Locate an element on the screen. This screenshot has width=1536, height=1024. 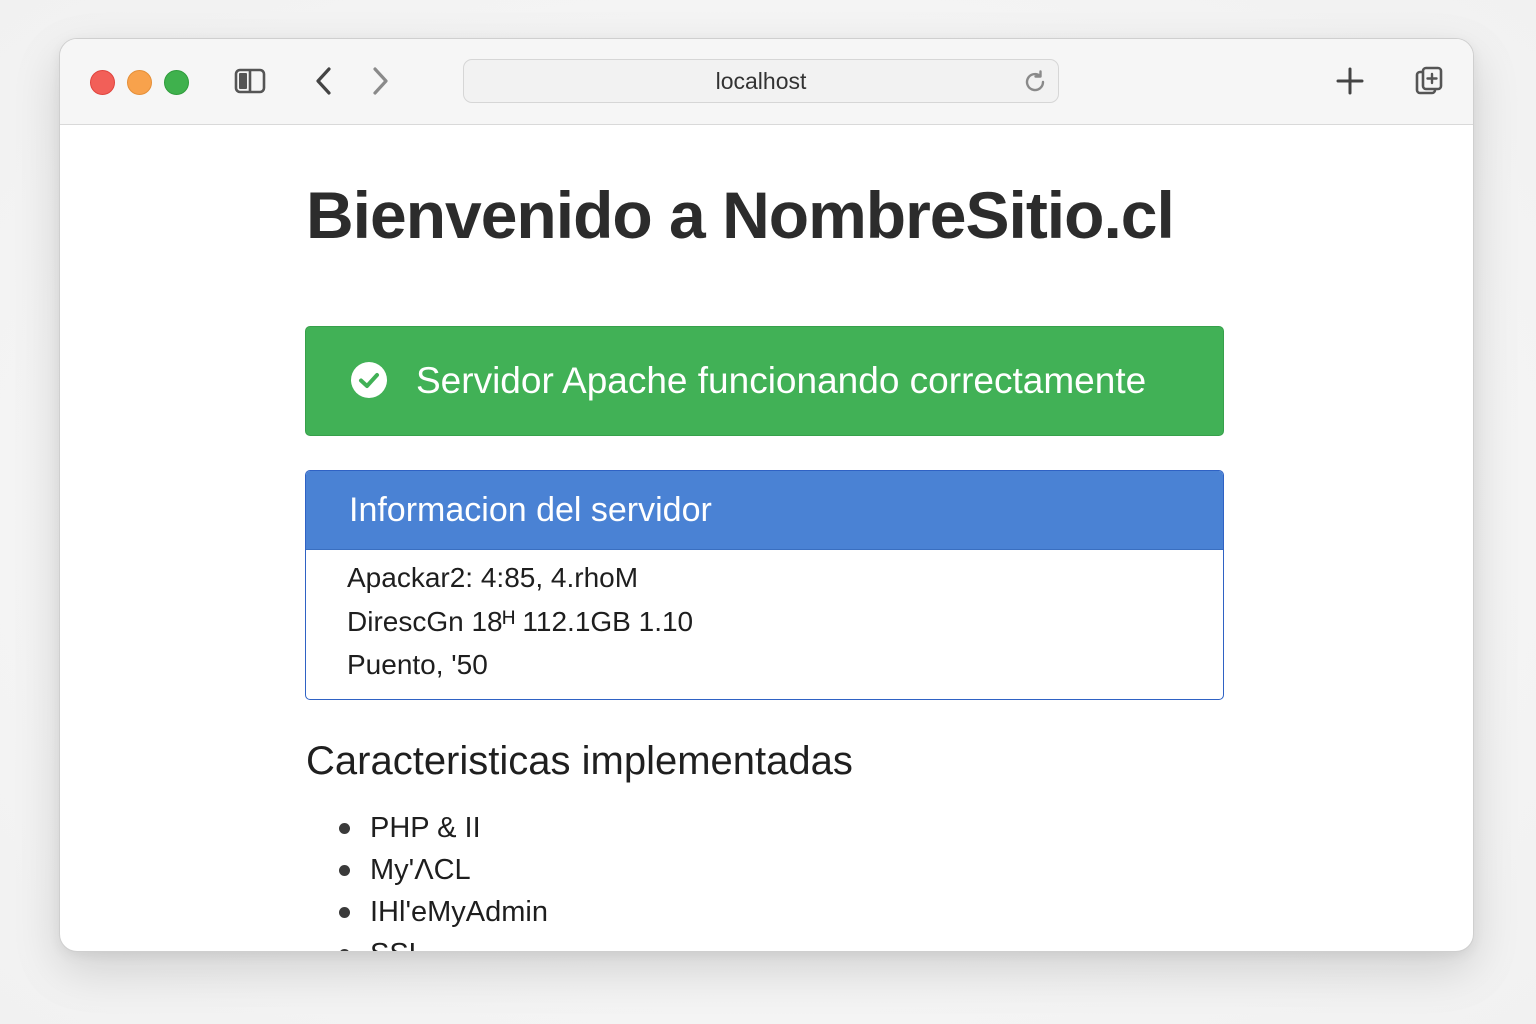
address-text: localhost is located at coordinates (761, 81).